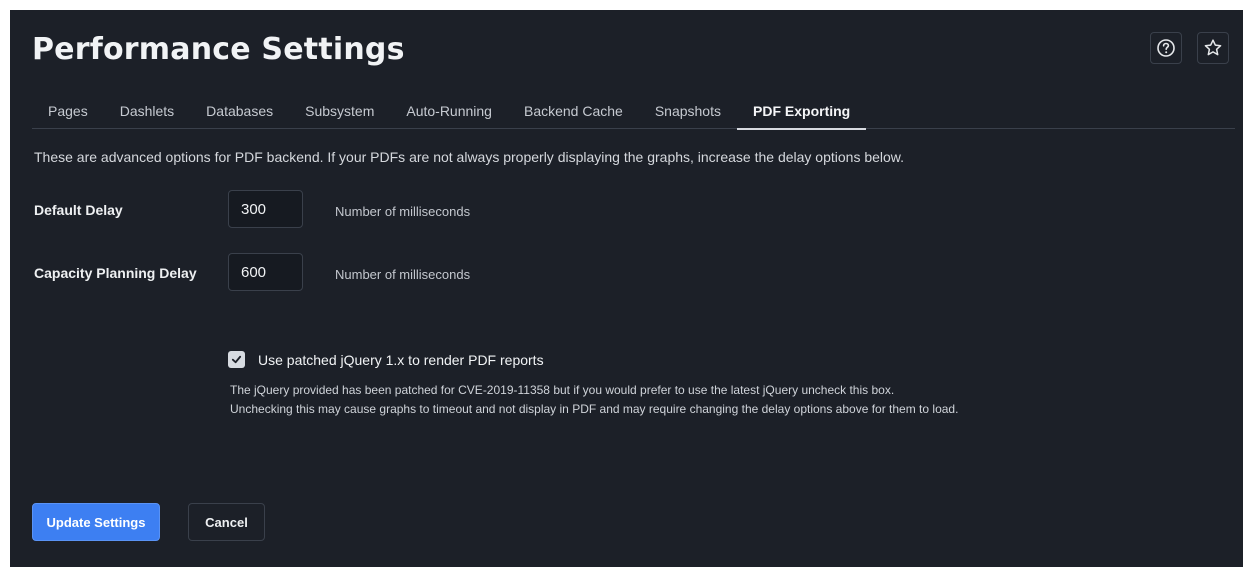 The image size is (1243, 567). I want to click on help-button, so click(1166, 48).